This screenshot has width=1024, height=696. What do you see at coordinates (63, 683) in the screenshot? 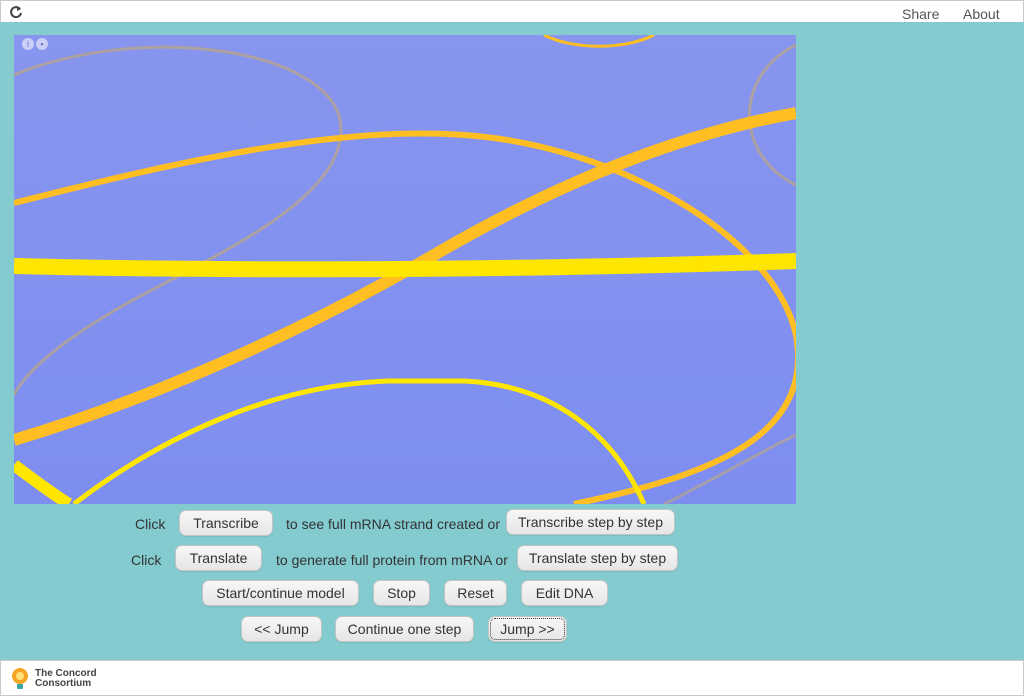
I see `logo-line2: Consortium` at bounding box center [63, 683].